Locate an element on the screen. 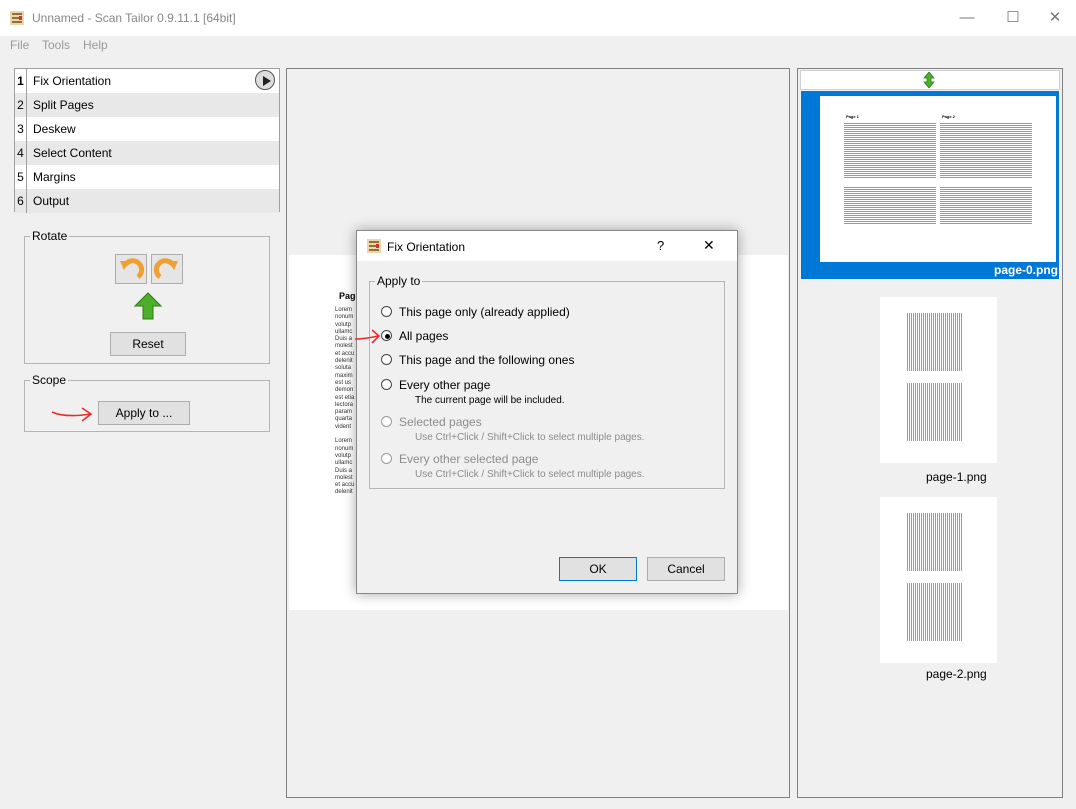  dialog-close-button: ✕ is located at coordinates (709, 245).